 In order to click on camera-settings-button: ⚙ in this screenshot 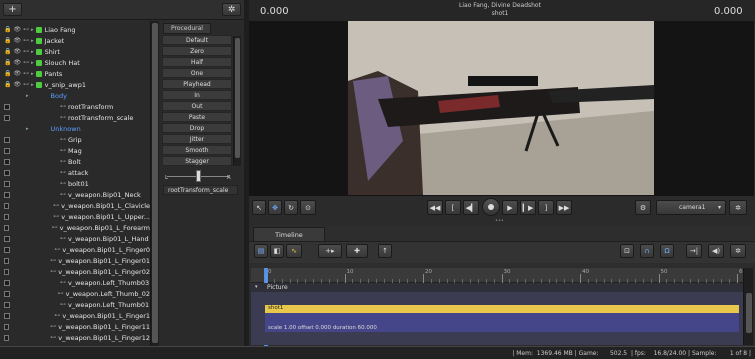, I will do `click(643, 207)`.